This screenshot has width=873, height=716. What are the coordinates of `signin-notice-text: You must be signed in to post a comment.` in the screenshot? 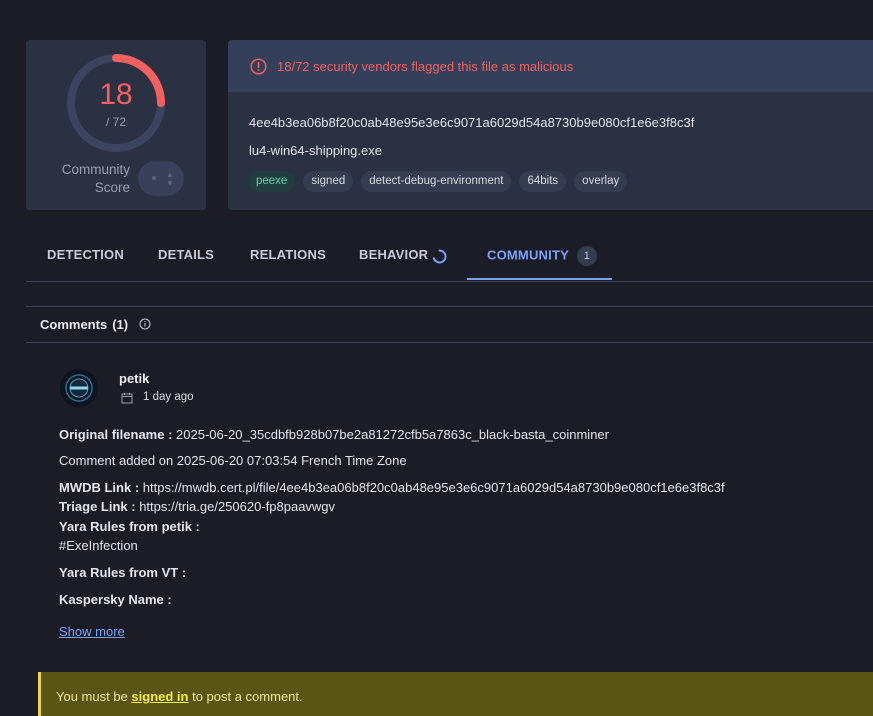 It's located at (179, 696).